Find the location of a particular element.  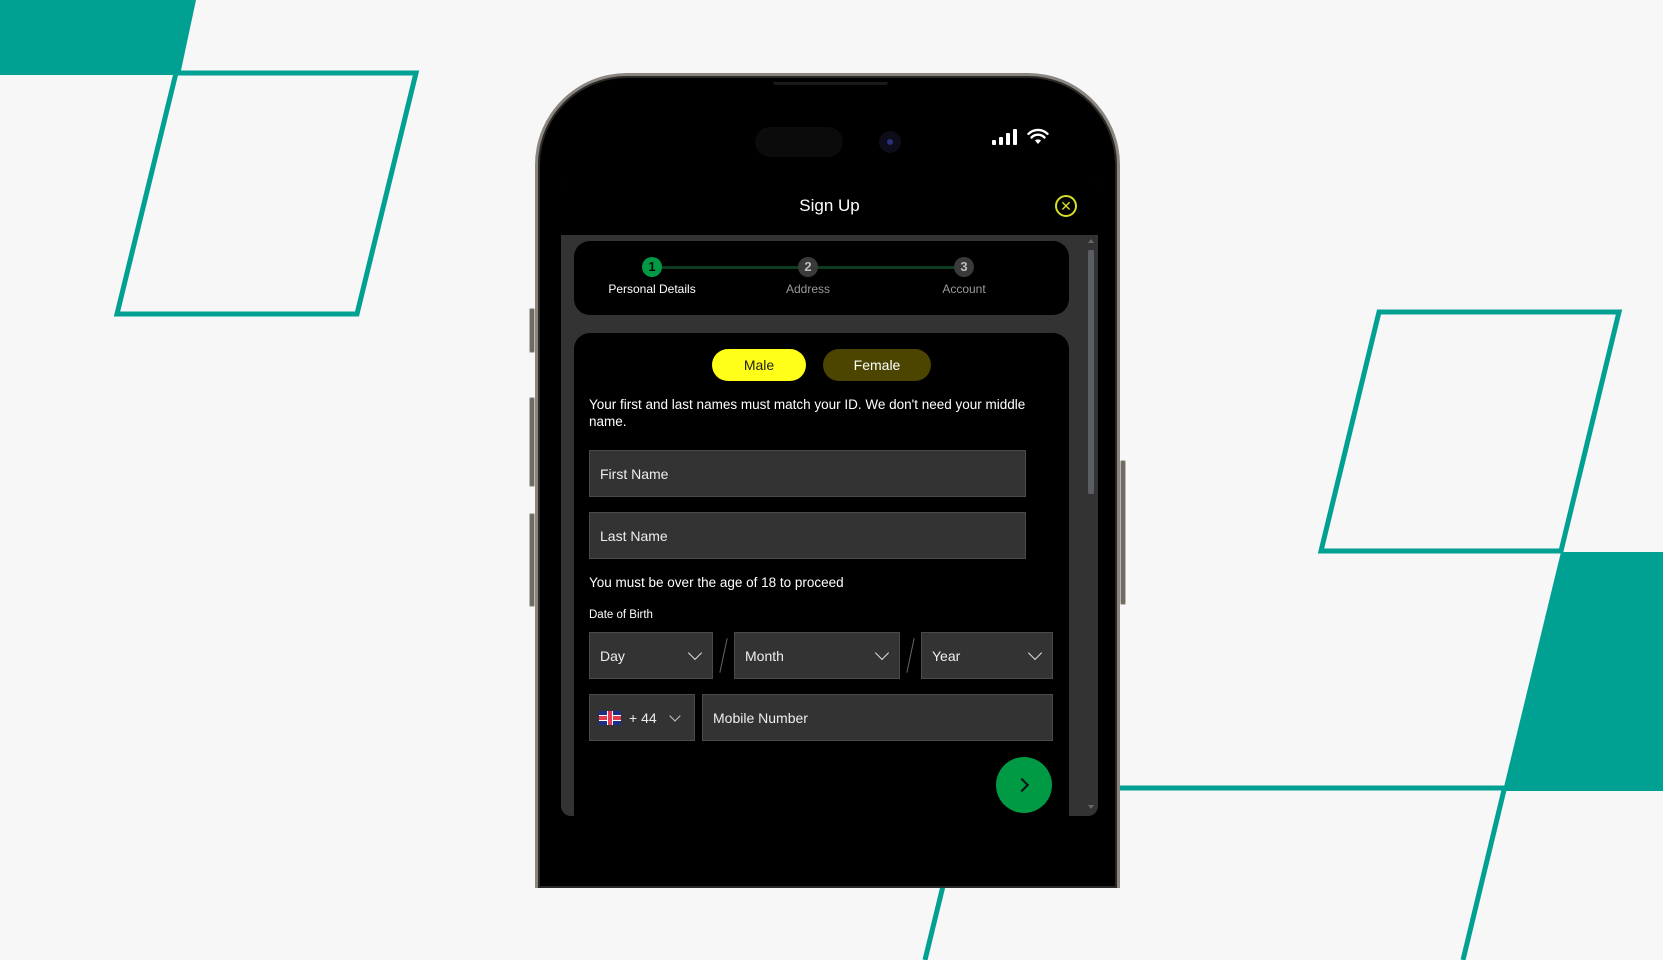

scrollbar-thumb is located at coordinates (1091, 372).